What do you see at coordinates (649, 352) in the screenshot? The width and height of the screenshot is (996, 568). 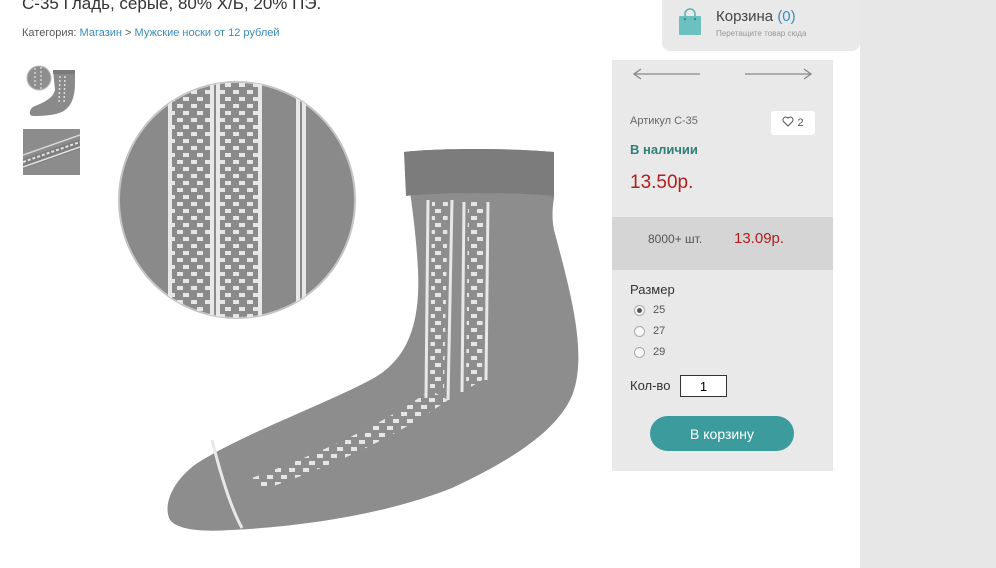 I see `size-option-29: 29` at bounding box center [649, 352].